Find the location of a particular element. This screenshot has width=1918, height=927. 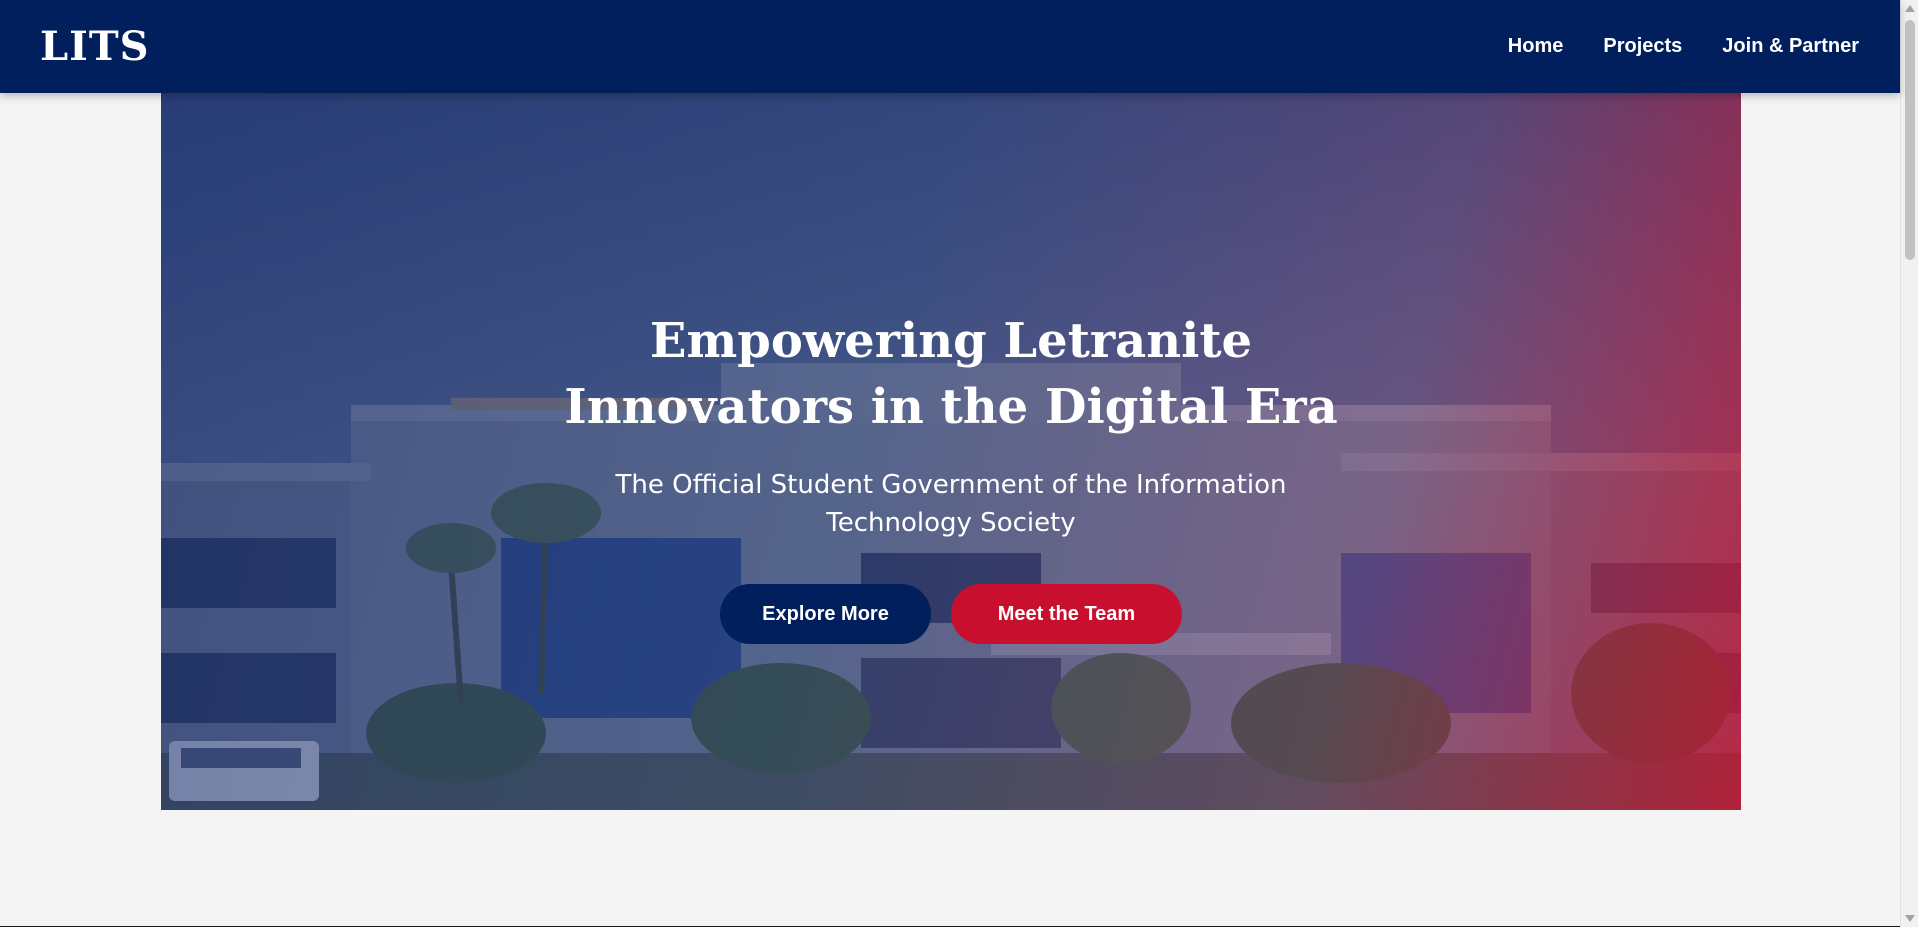

site-logo: LITS is located at coordinates (95, 46).